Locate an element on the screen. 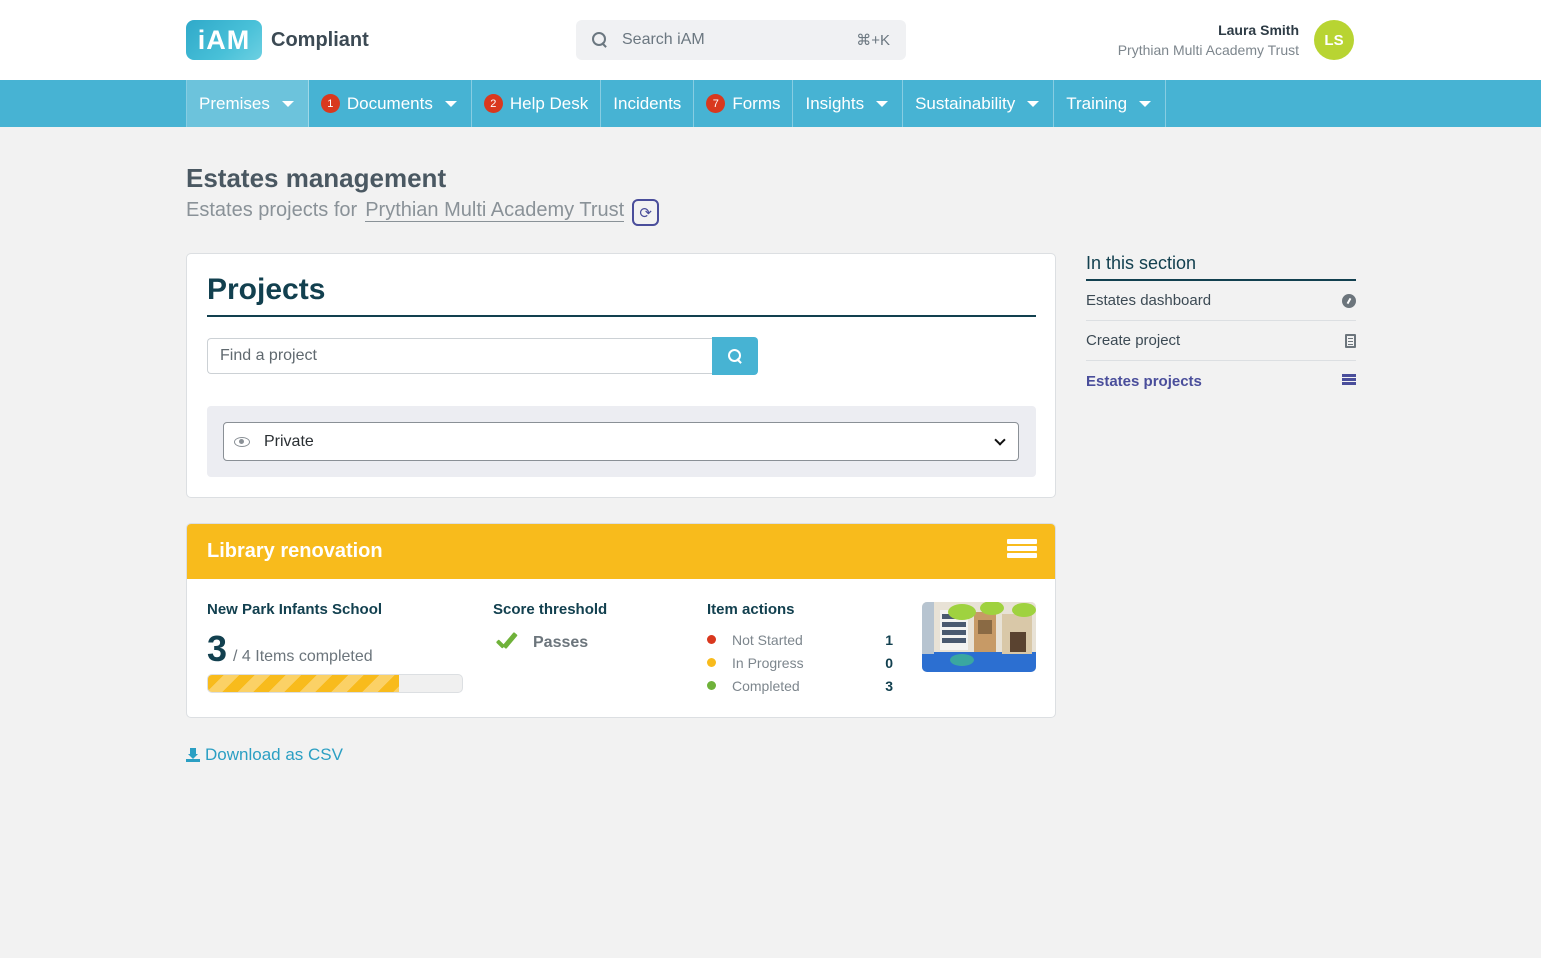  progress-fill is located at coordinates (303, 683).